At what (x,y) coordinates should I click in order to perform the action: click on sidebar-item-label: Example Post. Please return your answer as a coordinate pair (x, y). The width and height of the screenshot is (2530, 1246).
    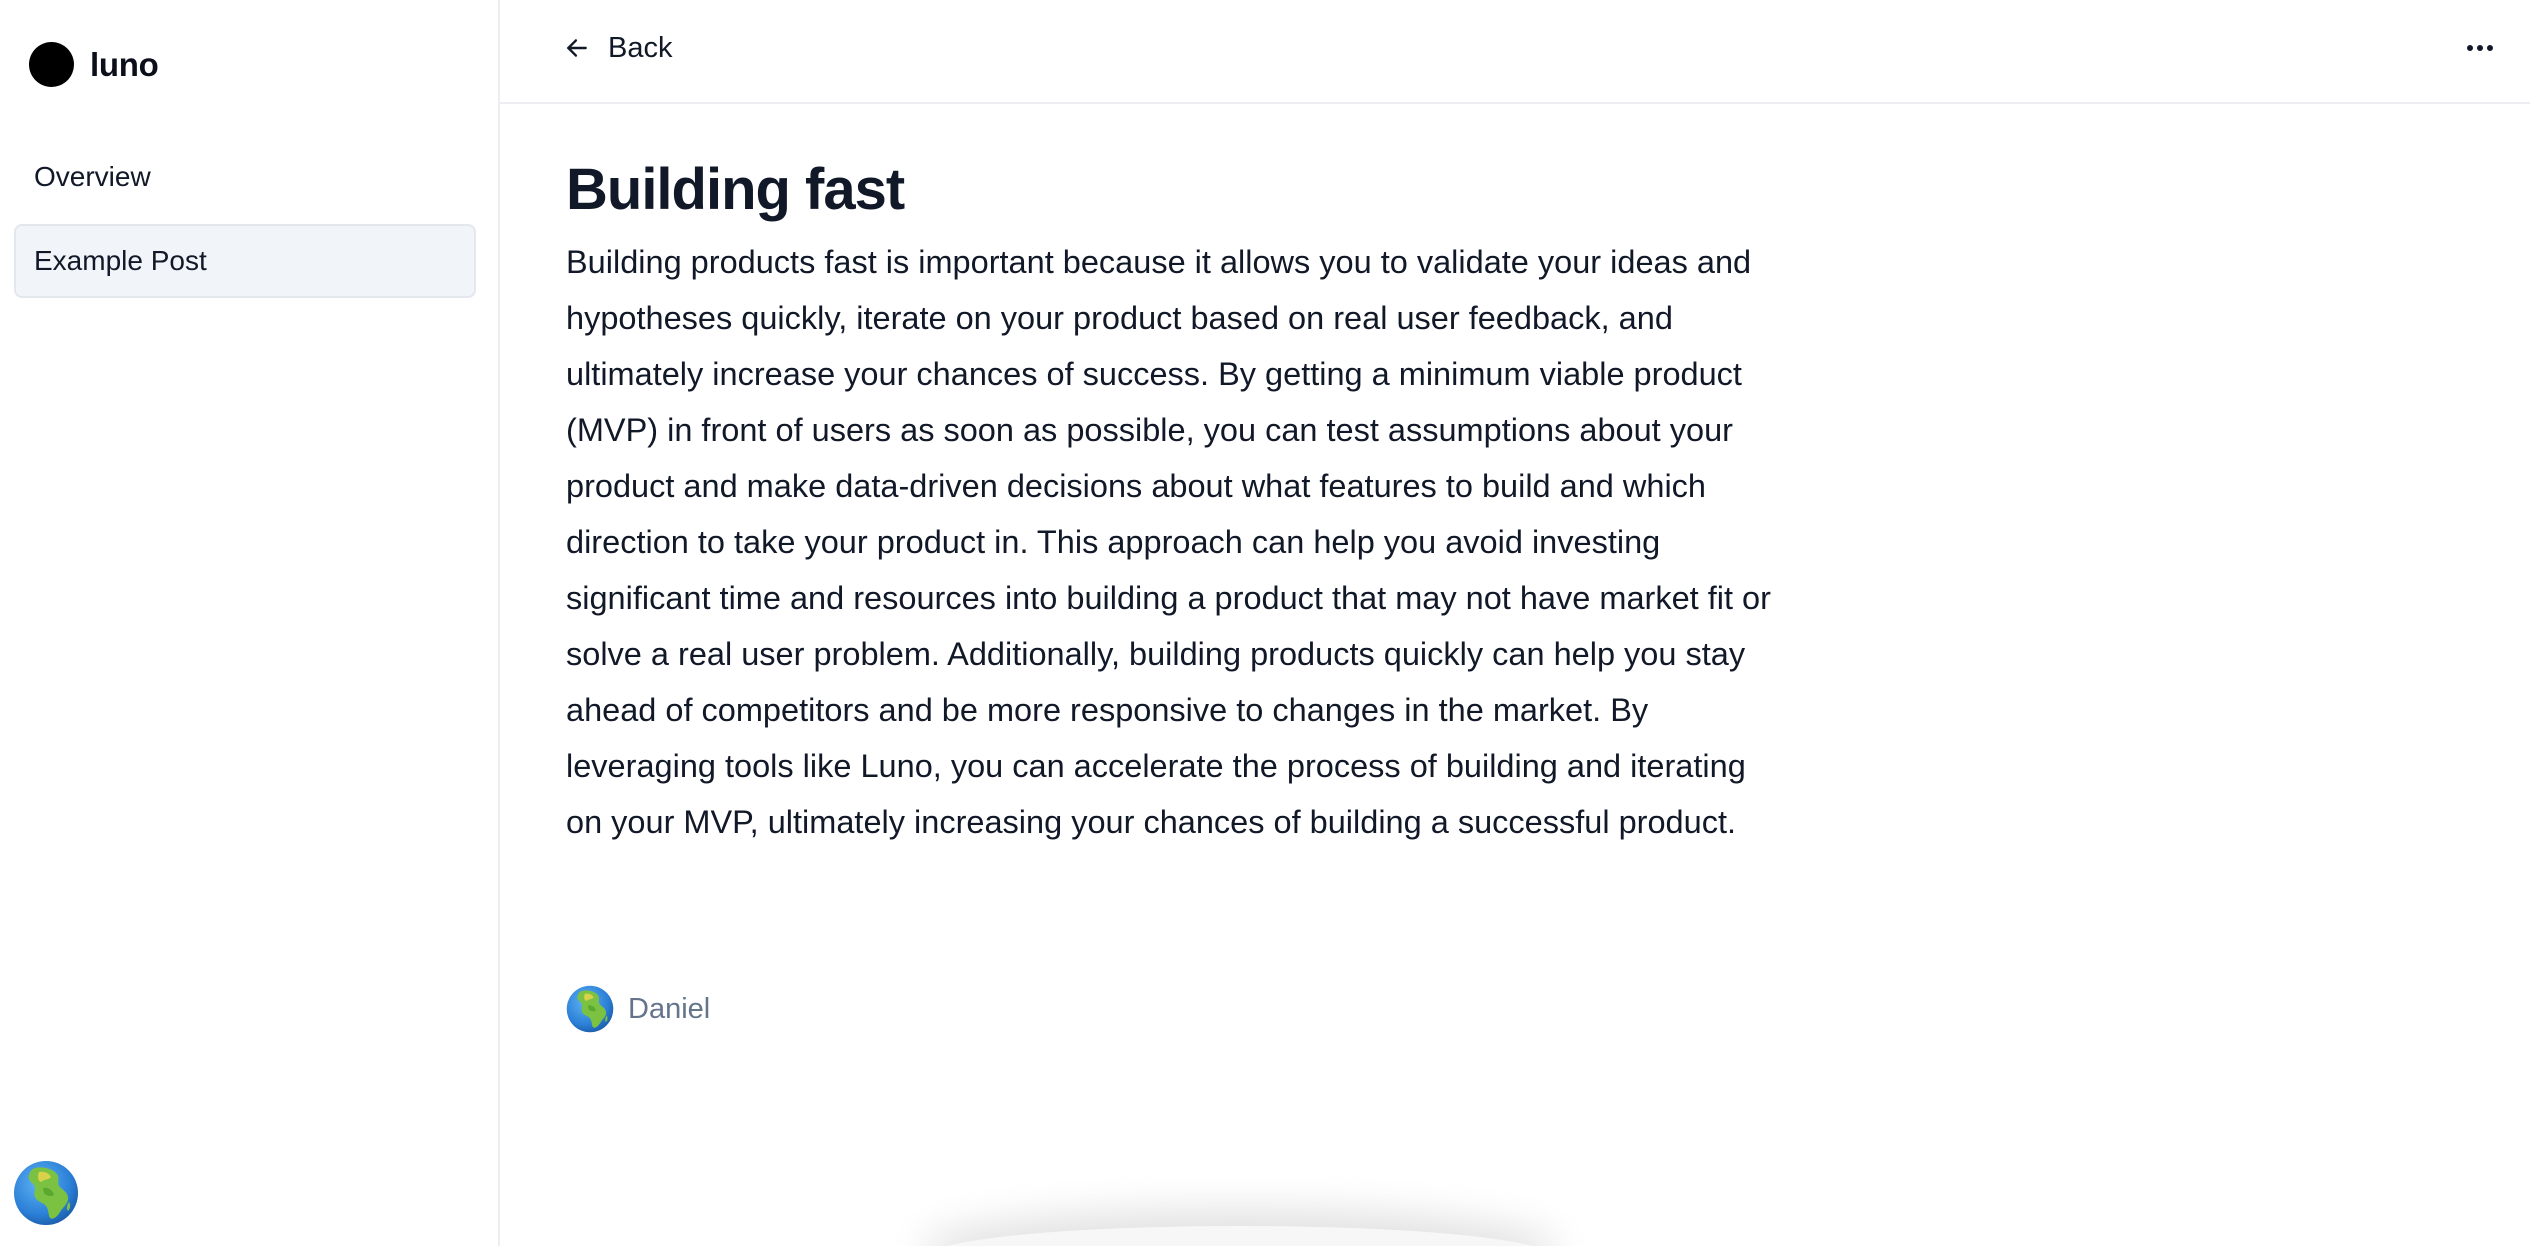
    Looking at the image, I should click on (120, 260).